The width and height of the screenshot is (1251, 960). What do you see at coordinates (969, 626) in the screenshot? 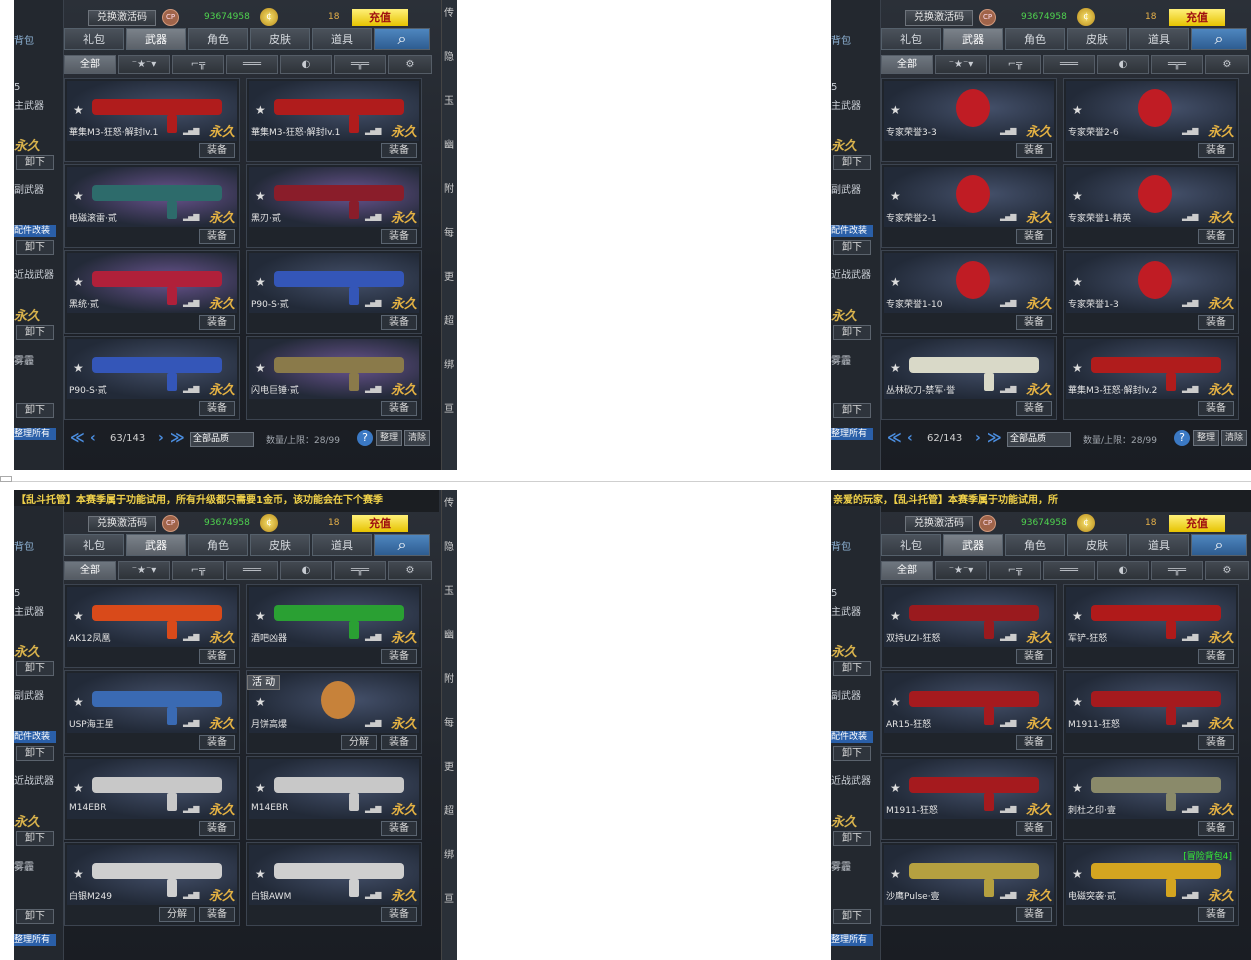
I see `item-card: ★ 双持UZI-狂怒 ▂▄▆ 永久 装备` at bounding box center [969, 626].